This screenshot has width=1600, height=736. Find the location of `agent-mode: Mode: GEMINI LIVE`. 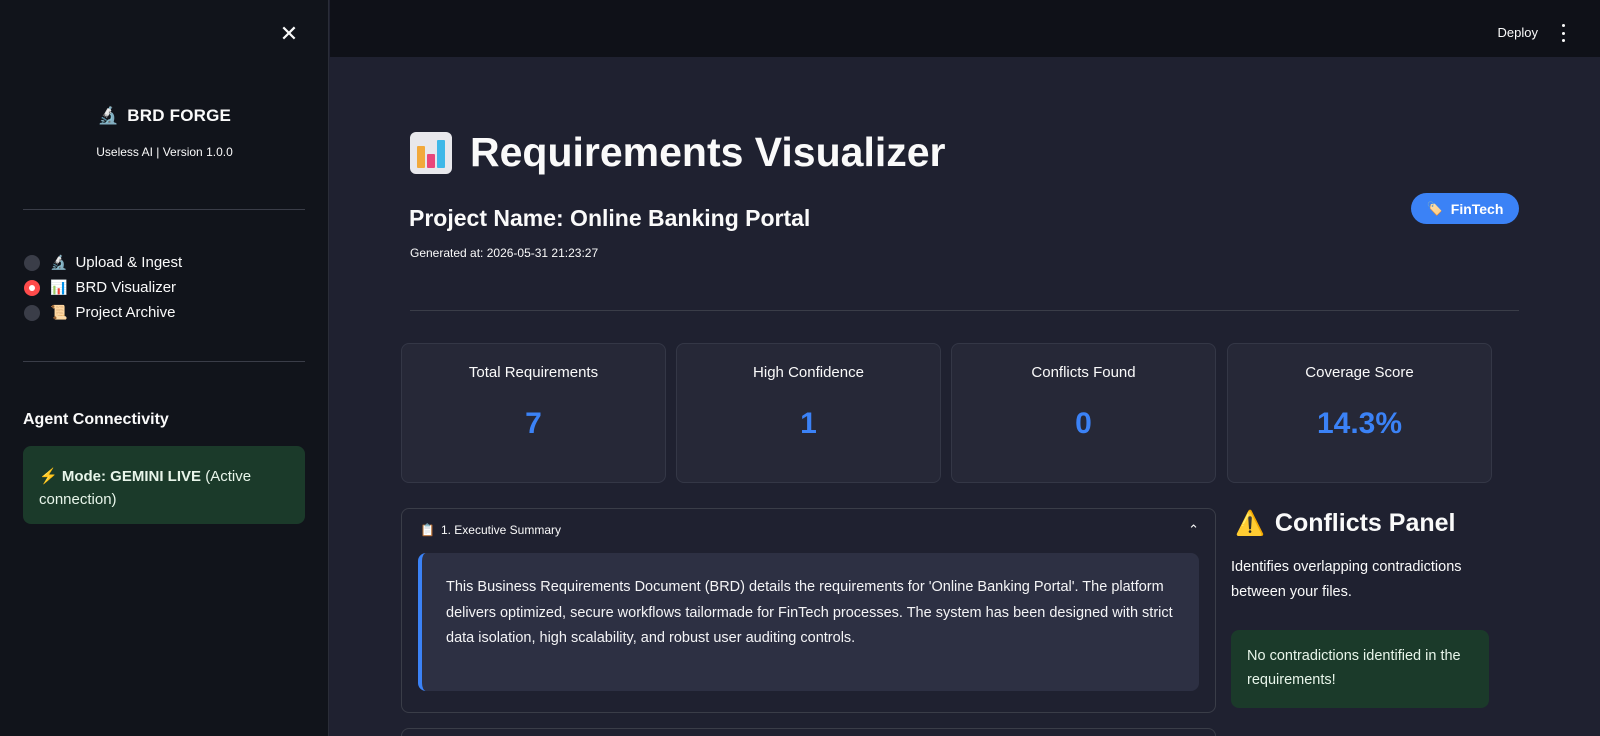

agent-mode: Mode: GEMINI LIVE is located at coordinates (131, 476).